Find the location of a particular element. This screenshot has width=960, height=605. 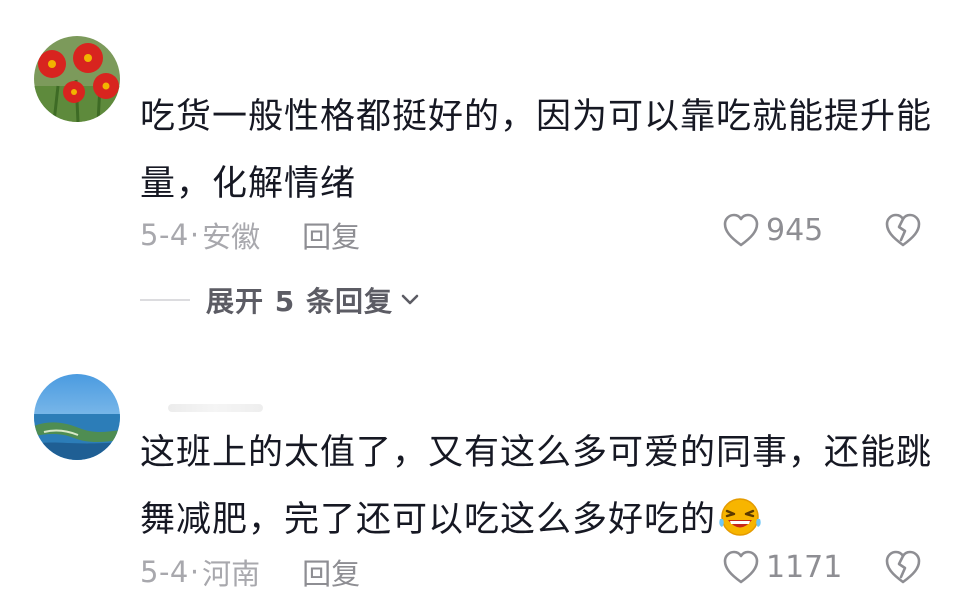

like-count: 945 is located at coordinates (795, 230).